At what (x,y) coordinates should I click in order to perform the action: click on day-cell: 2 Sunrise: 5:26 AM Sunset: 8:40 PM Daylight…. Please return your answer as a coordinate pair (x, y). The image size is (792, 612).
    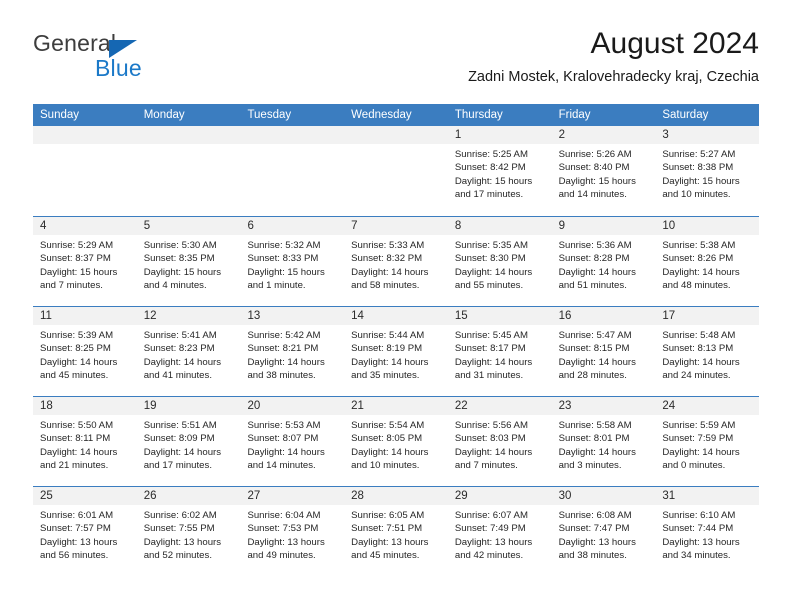
    Looking at the image, I should click on (603, 171).